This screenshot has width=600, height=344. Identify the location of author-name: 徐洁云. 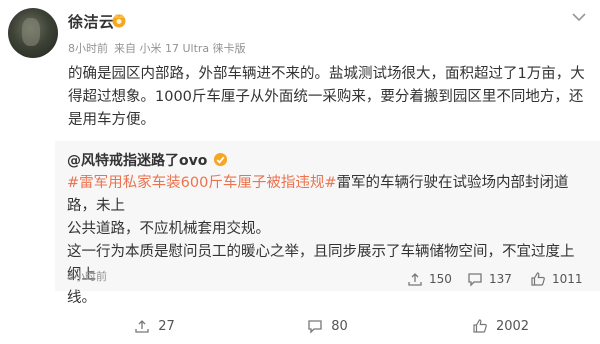
(91, 21).